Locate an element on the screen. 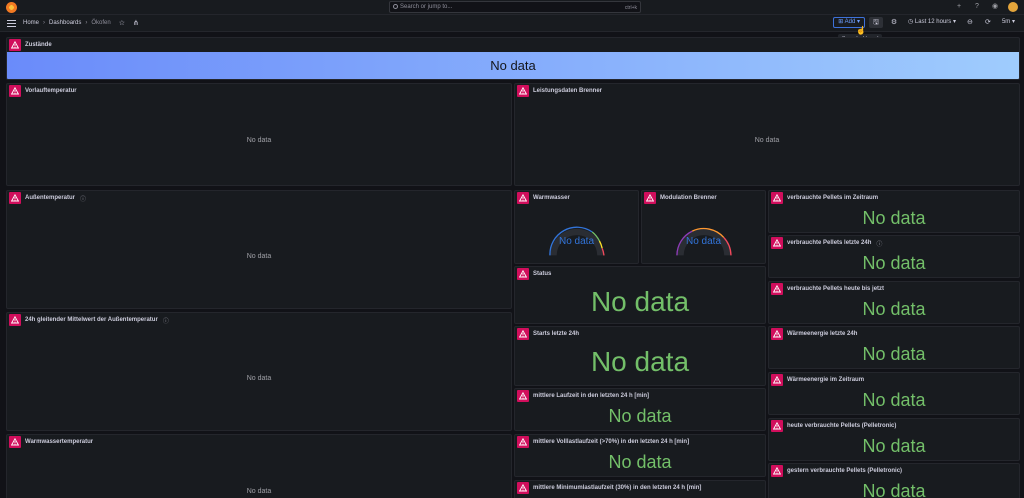  panel-title: Warmwassertemperatur is located at coordinates (59, 442).